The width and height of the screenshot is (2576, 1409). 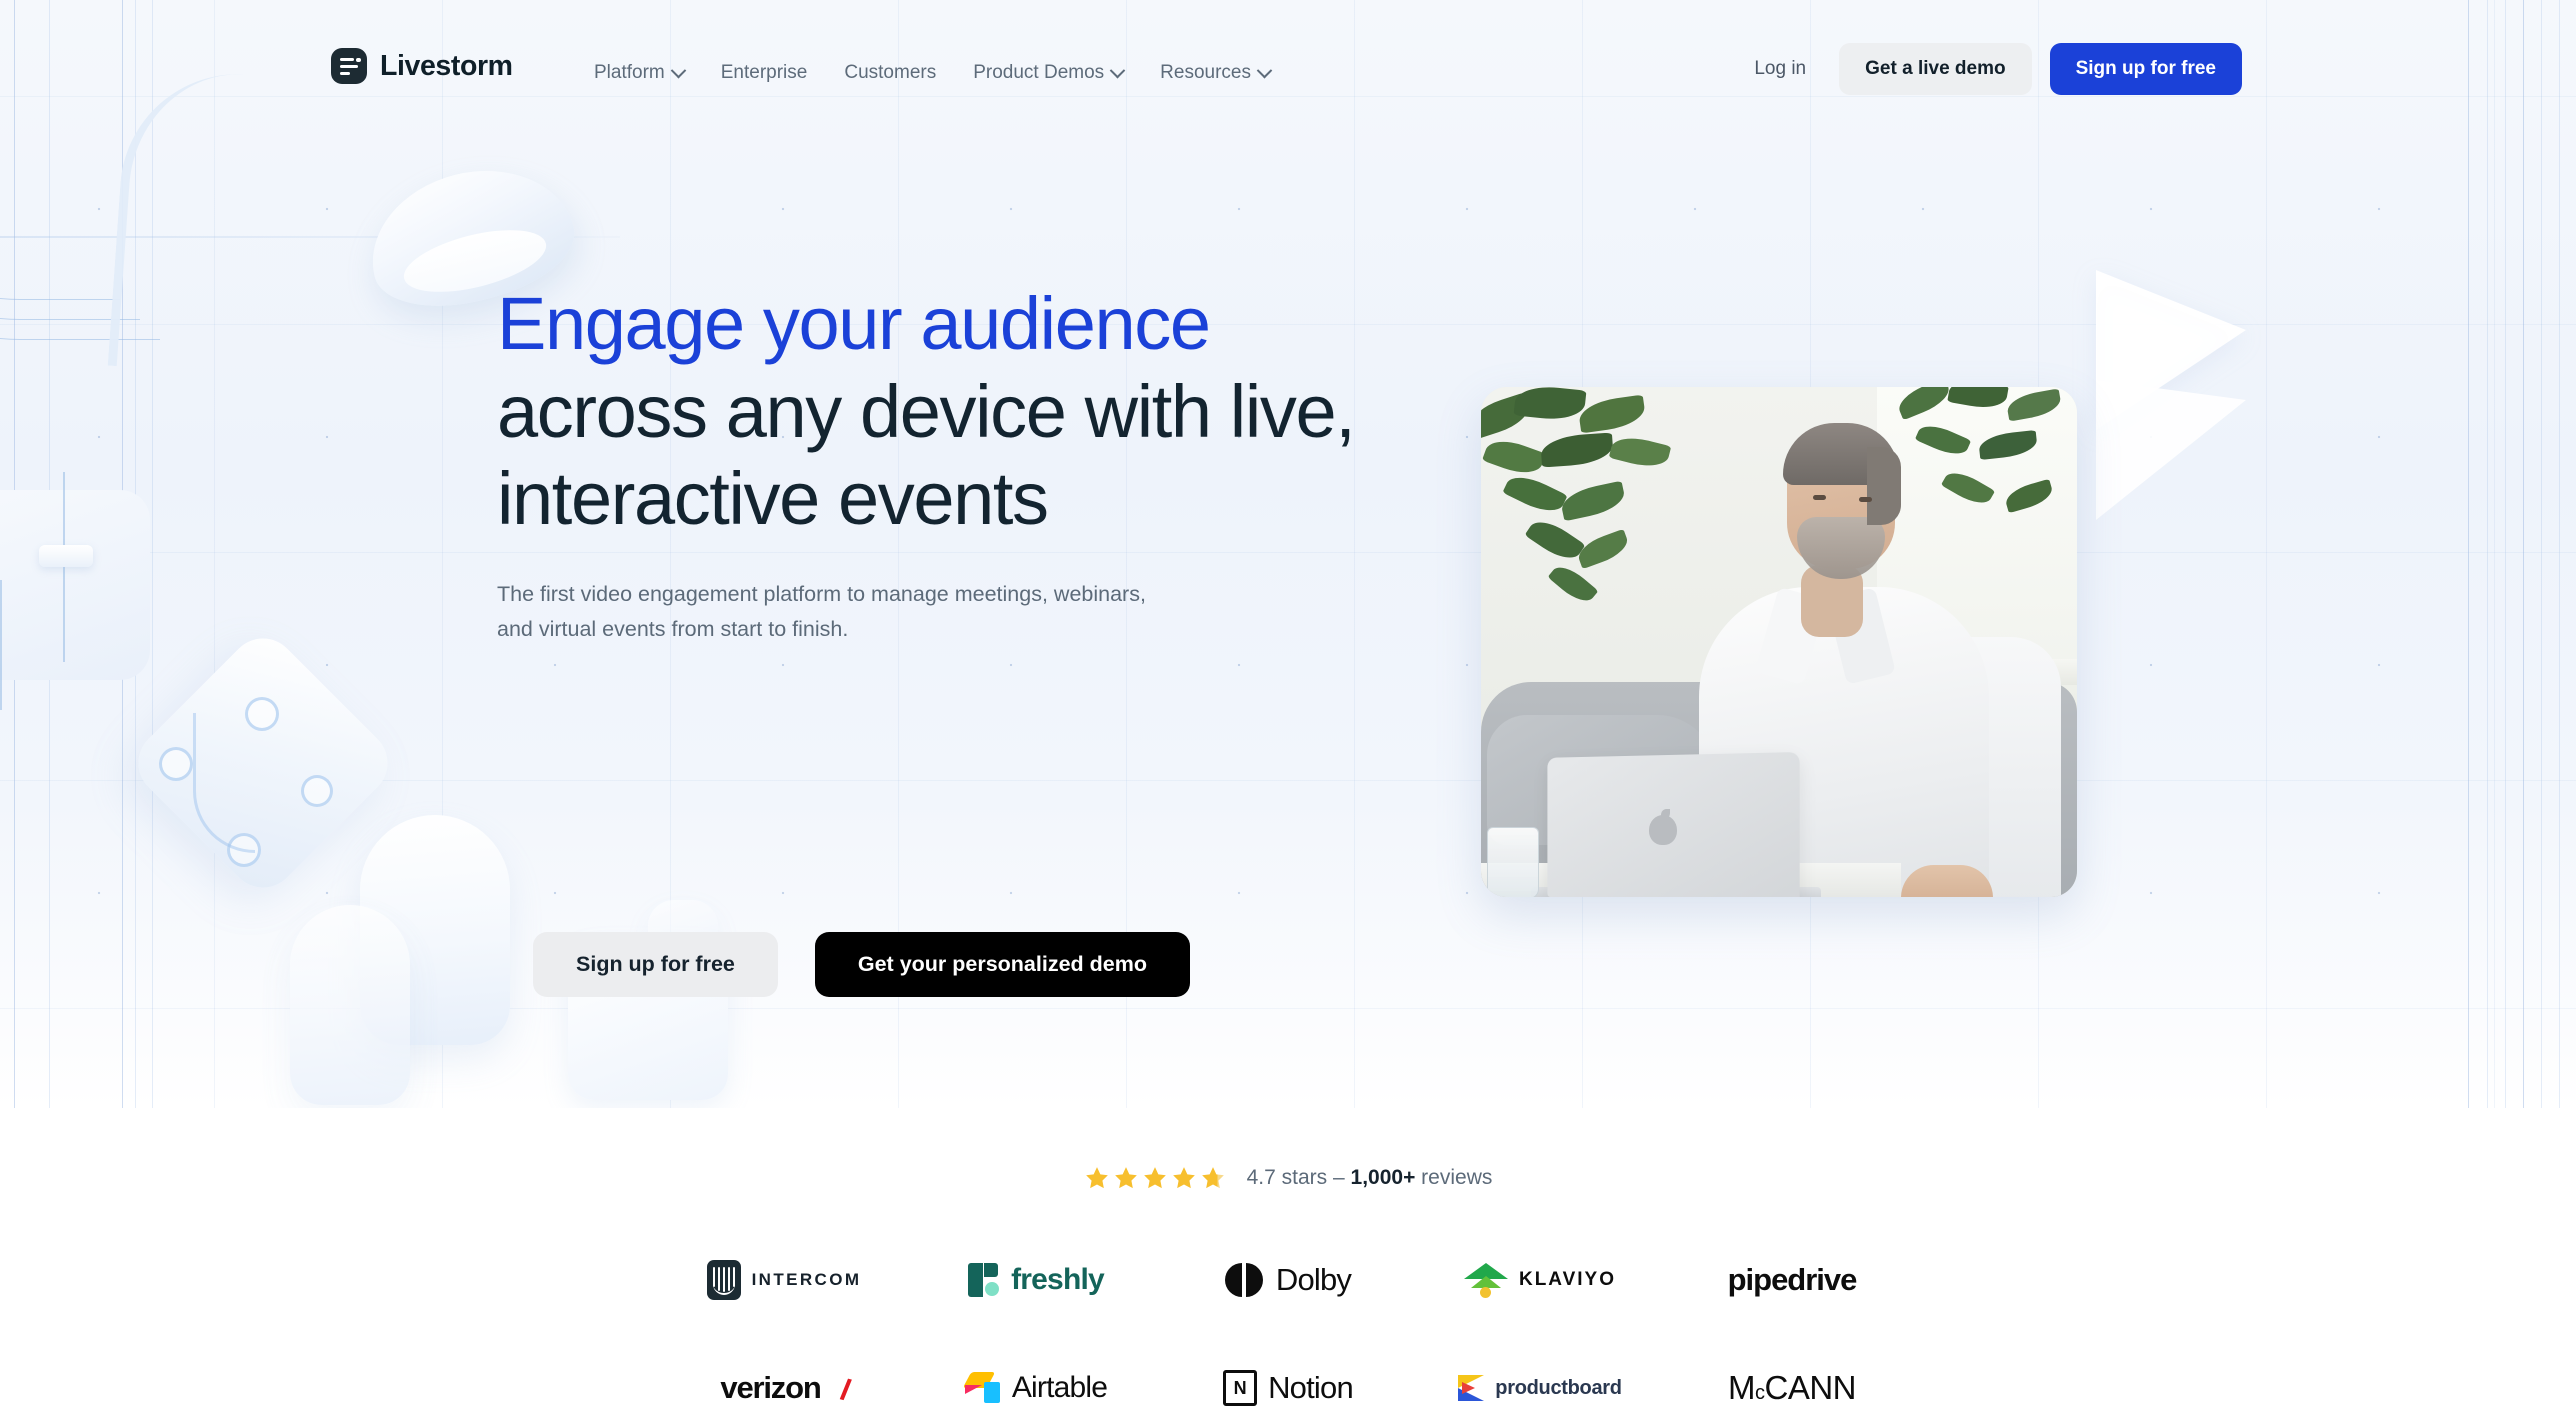 I want to click on intercom-icon, so click(x=723, y=1280).